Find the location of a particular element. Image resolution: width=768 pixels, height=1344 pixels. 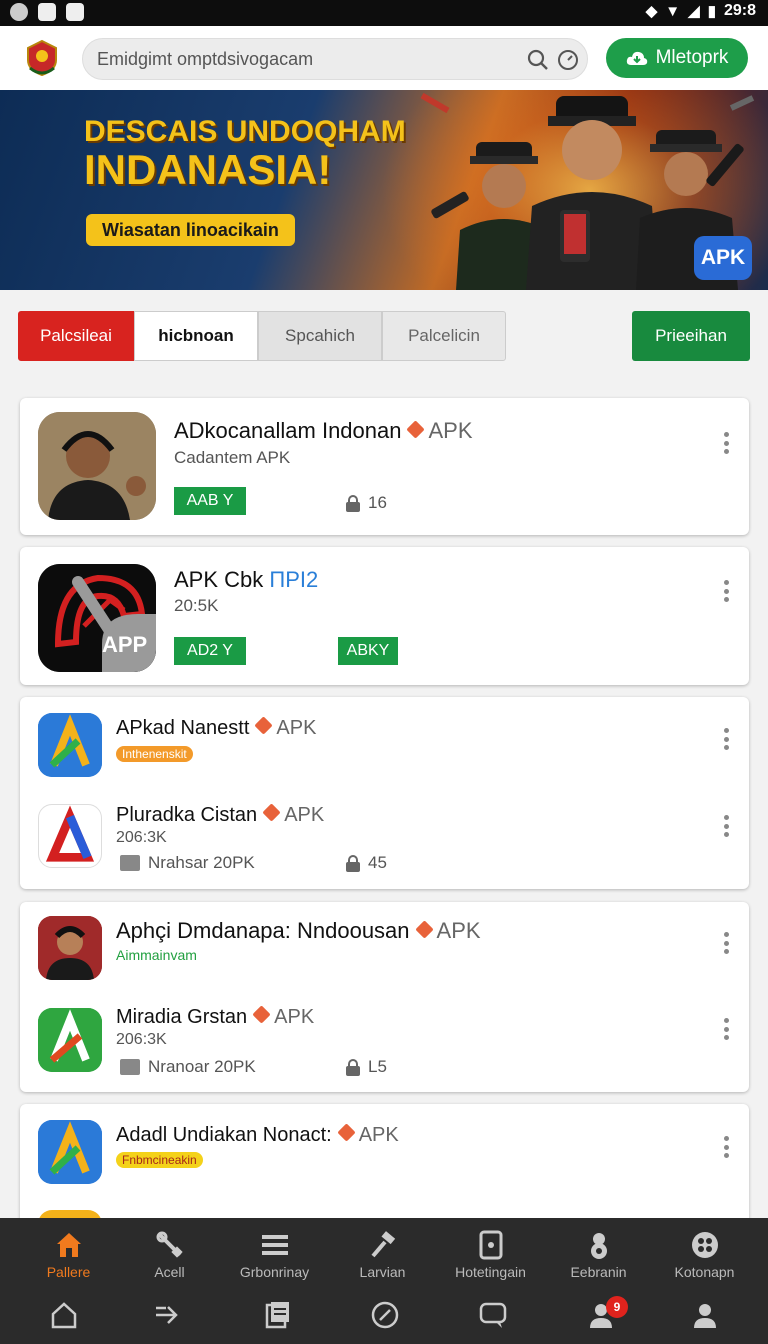

app-title: Adadl Undiakan Nonact: APK is located at coordinates (257, 1135).